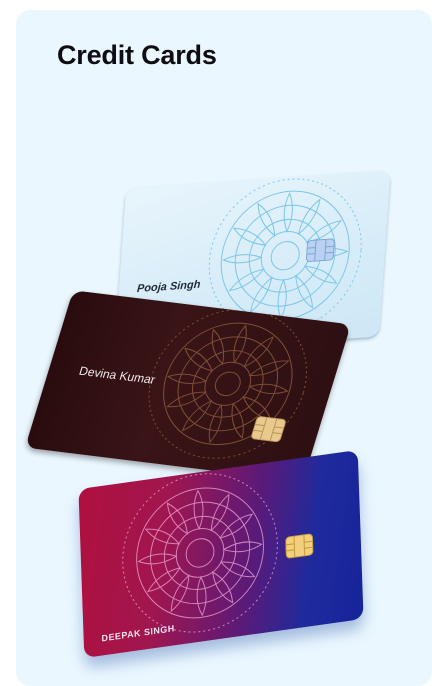 The width and height of the screenshot is (439, 686). Describe the element at coordinates (137, 55) in the screenshot. I see `page-title: Credit Cards` at that location.